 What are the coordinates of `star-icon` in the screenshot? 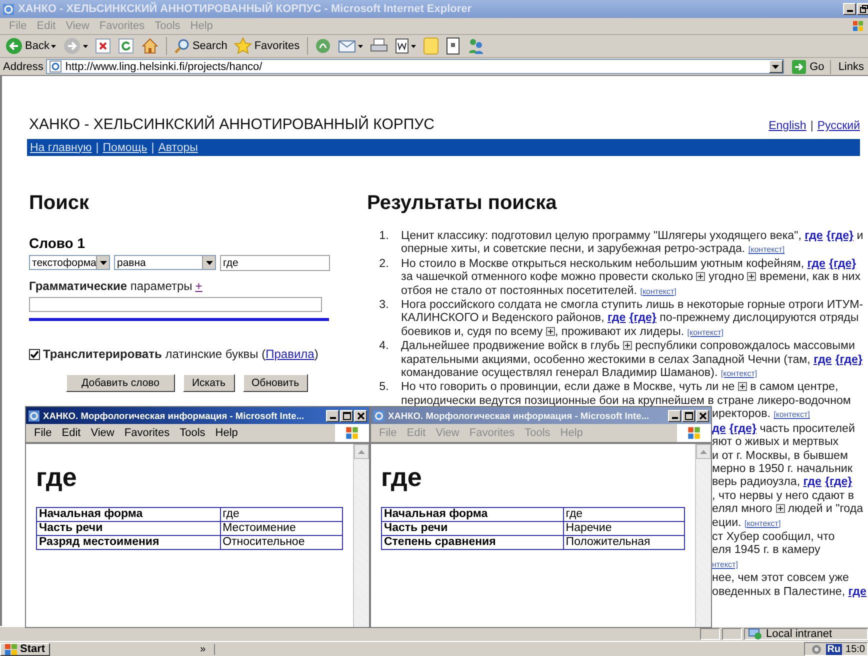 It's located at (243, 46).